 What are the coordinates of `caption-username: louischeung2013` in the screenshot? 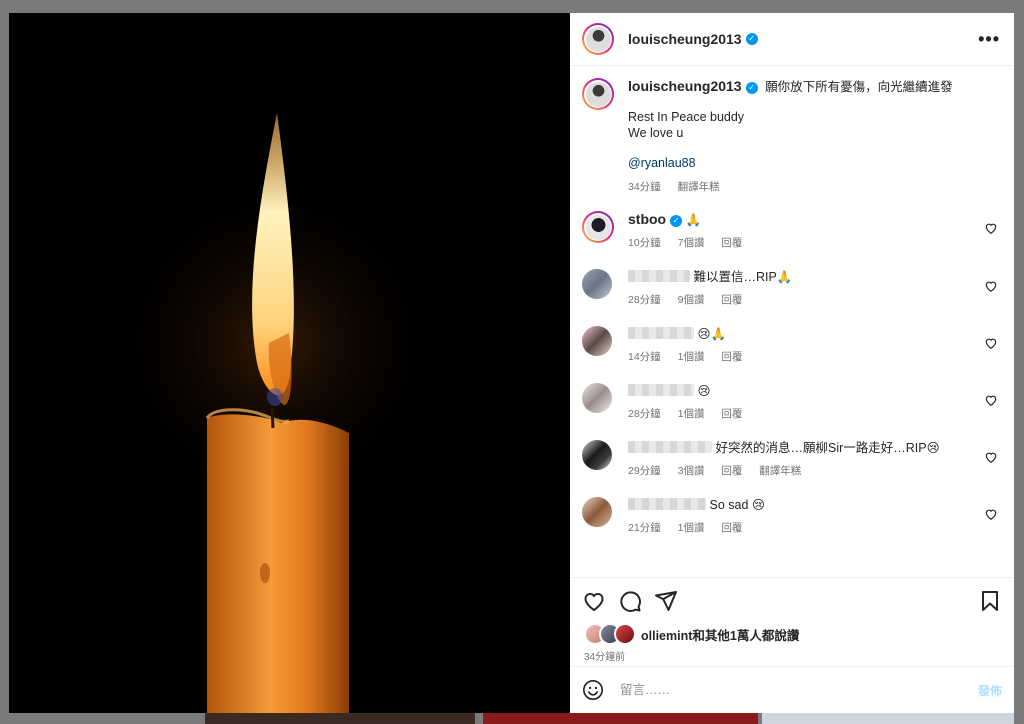 It's located at (685, 86).